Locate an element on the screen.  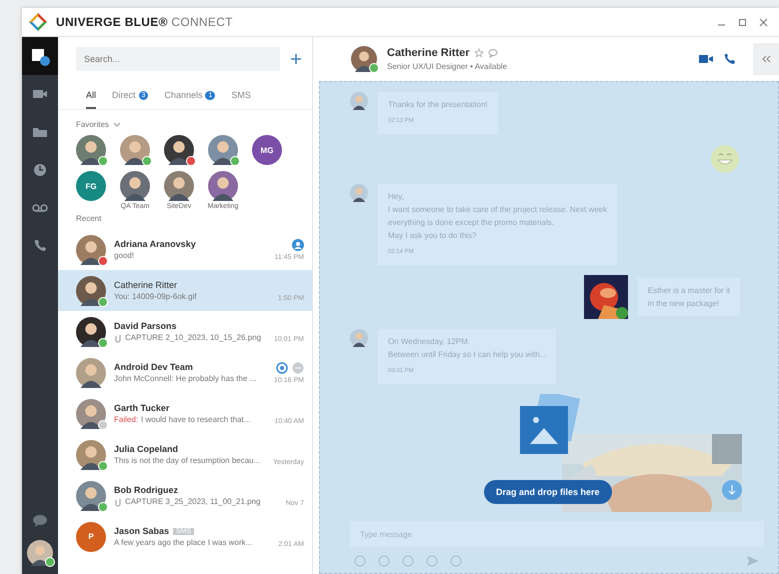
drop-files-label: Drag and drop files here is located at coordinates (548, 492).